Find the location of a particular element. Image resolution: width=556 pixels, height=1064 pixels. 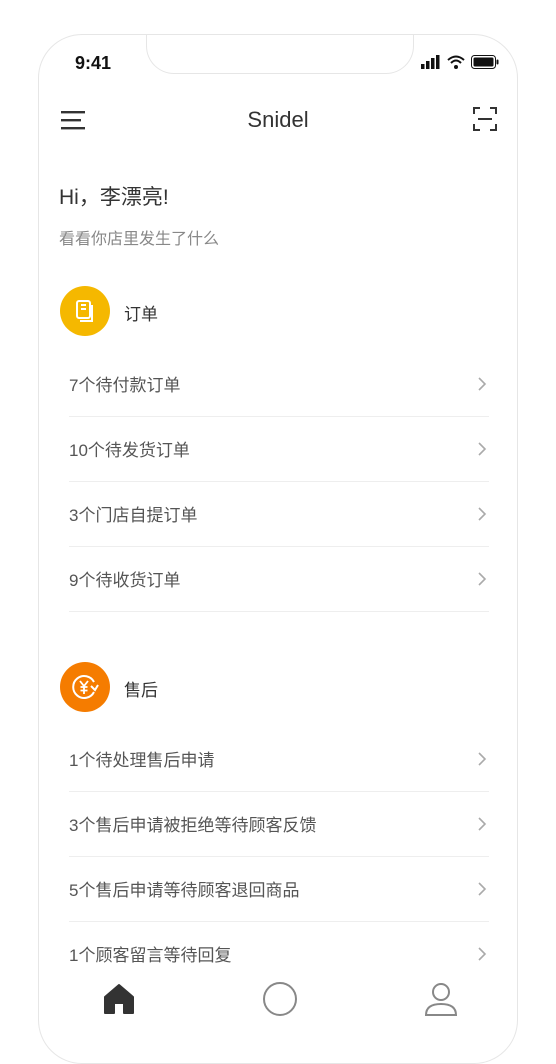

orders-title: 订单 is located at coordinates (141, 314).